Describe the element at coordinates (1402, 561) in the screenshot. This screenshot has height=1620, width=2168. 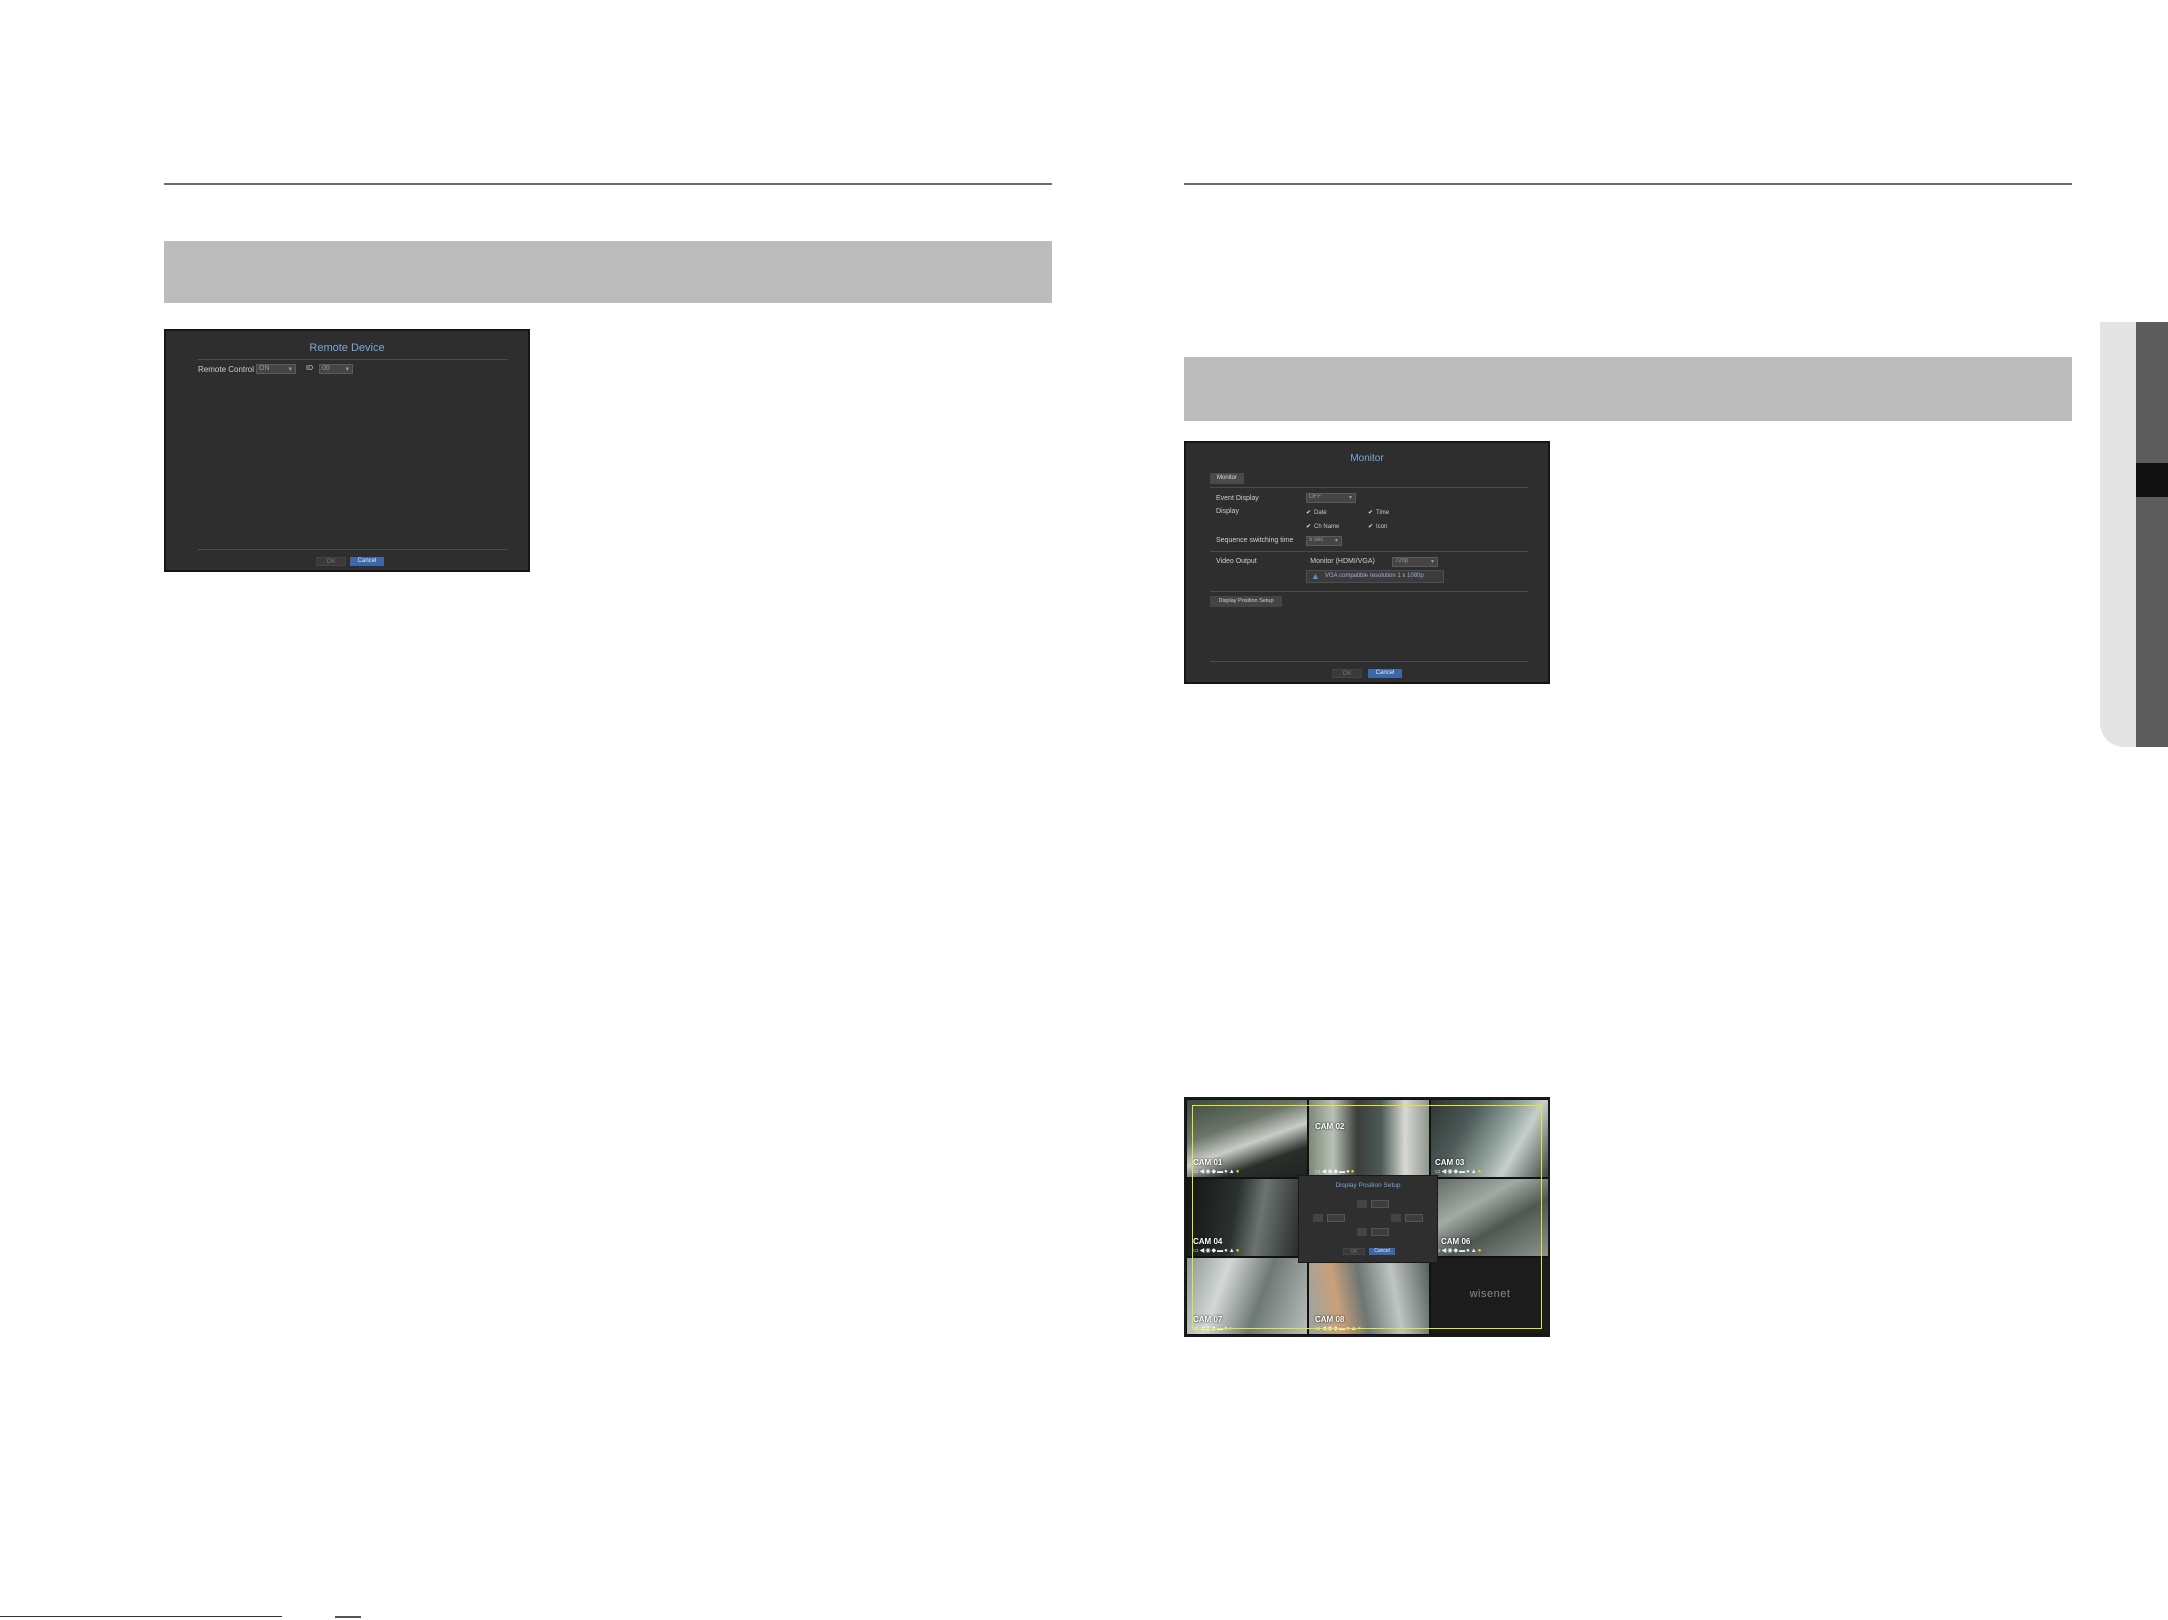
I see `resolution-value: 720p` at that location.